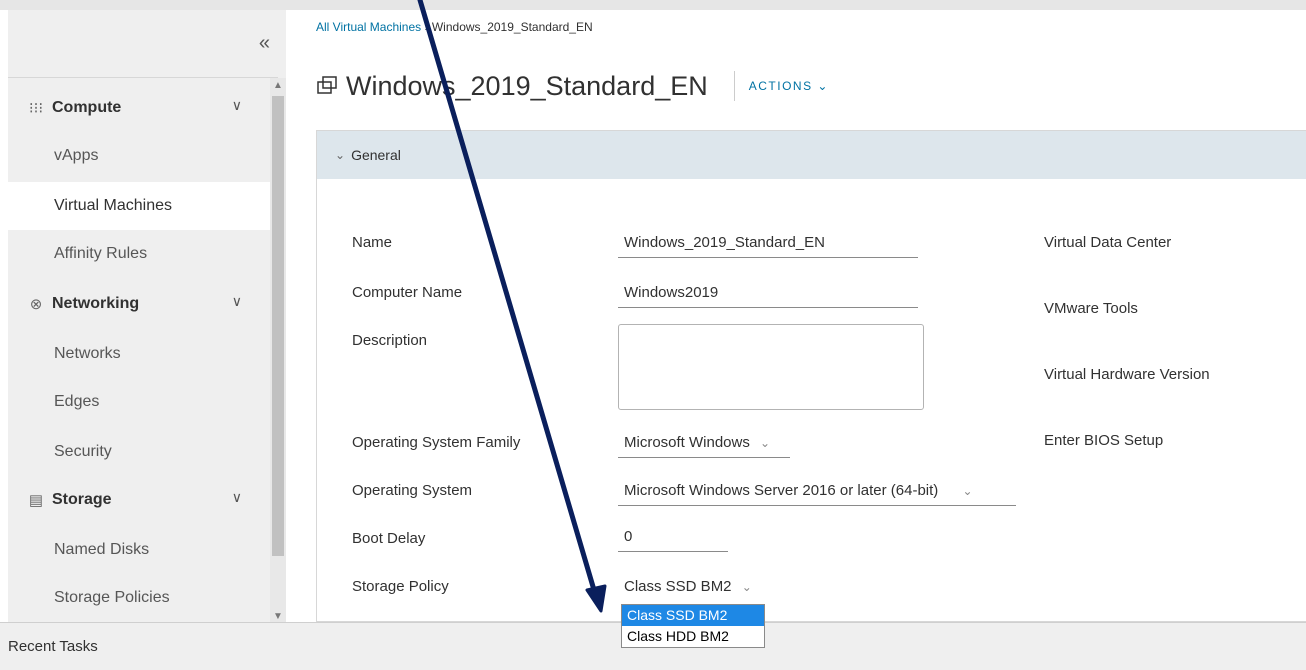 This screenshot has height=670, width=1306. Describe the element at coordinates (139, 156) in the screenshot. I see `sidebar-item-vapps: vApps` at that location.